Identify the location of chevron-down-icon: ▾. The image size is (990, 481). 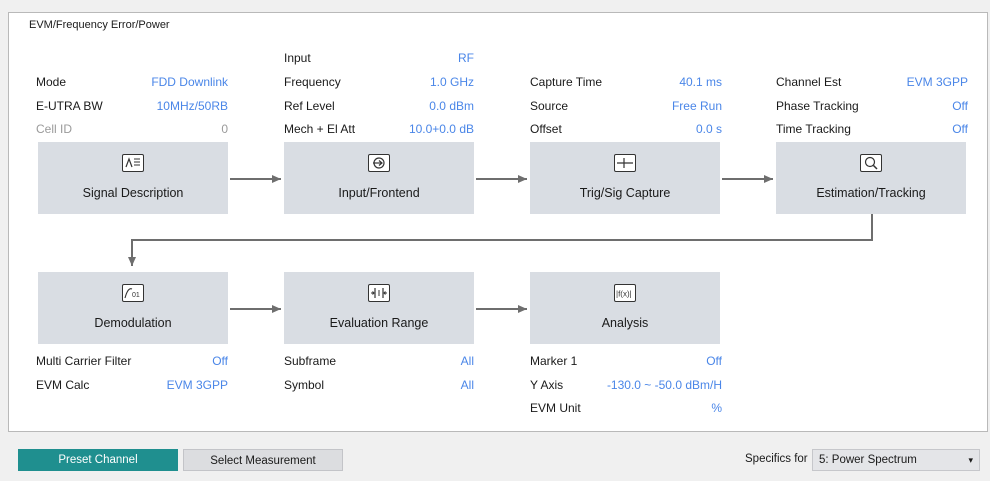
(970, 460).